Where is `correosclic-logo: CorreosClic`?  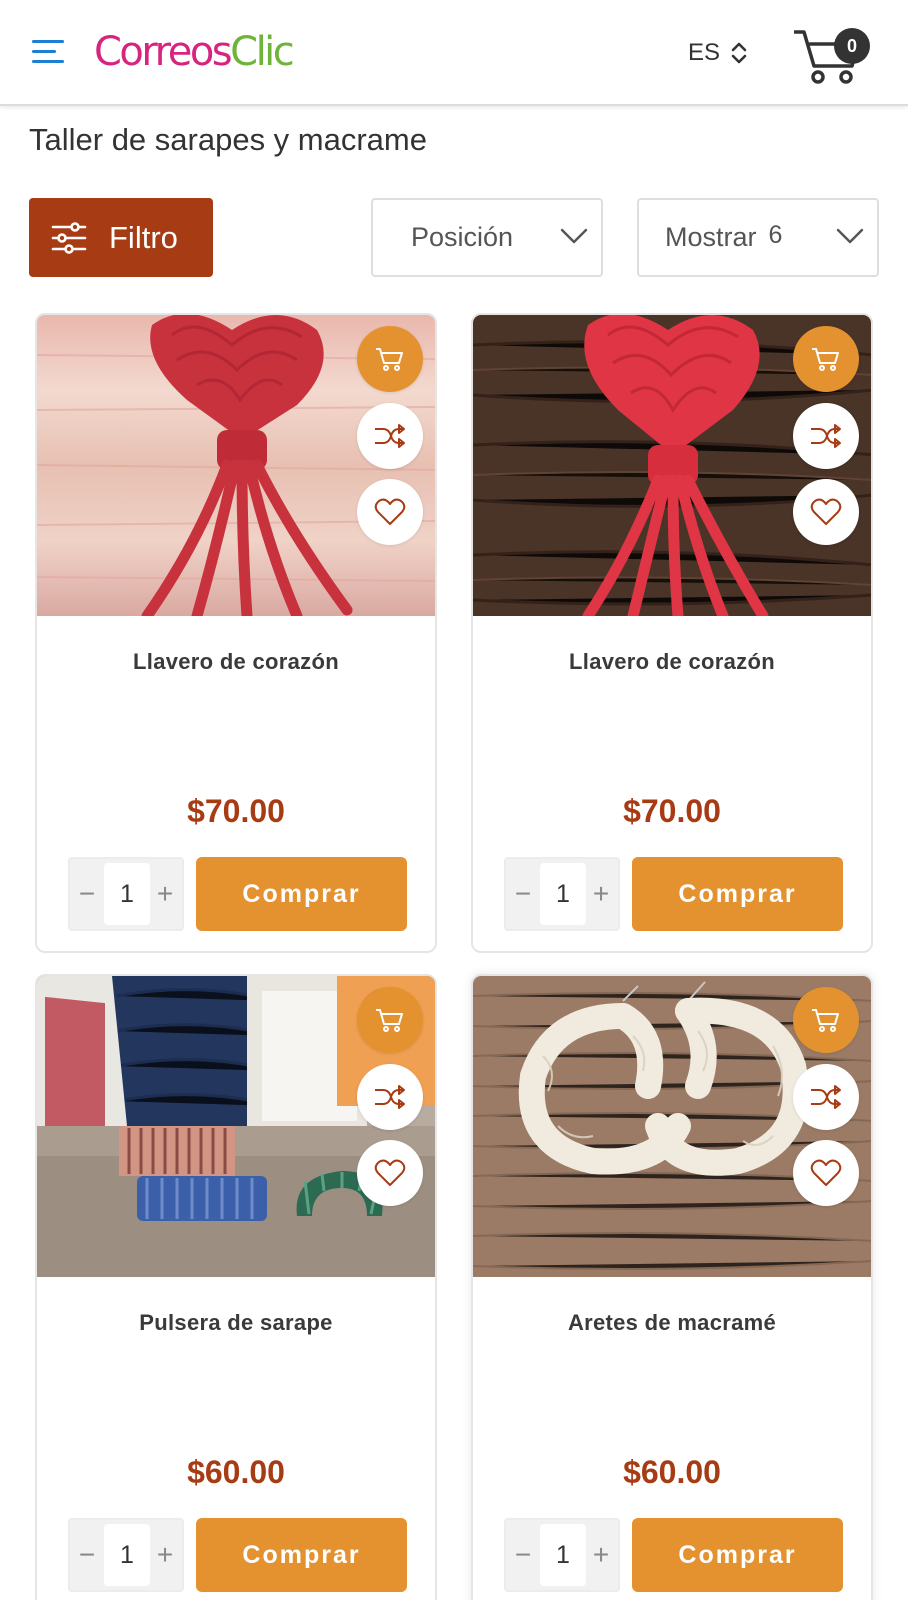
correosclic-logo: CorreosClic is located at coordinates (194, 52).